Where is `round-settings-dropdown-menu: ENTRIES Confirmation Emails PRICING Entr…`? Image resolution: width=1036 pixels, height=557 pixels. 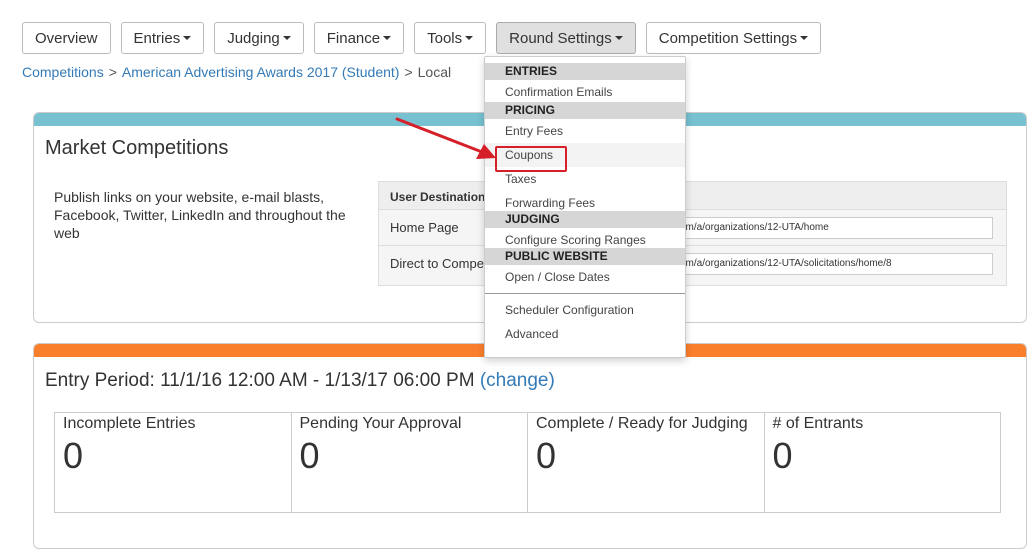 round-settings-dropdown-menu: ENTRIES Confirmation Emails PRICING Entr… is located at coordinates (585, 207).